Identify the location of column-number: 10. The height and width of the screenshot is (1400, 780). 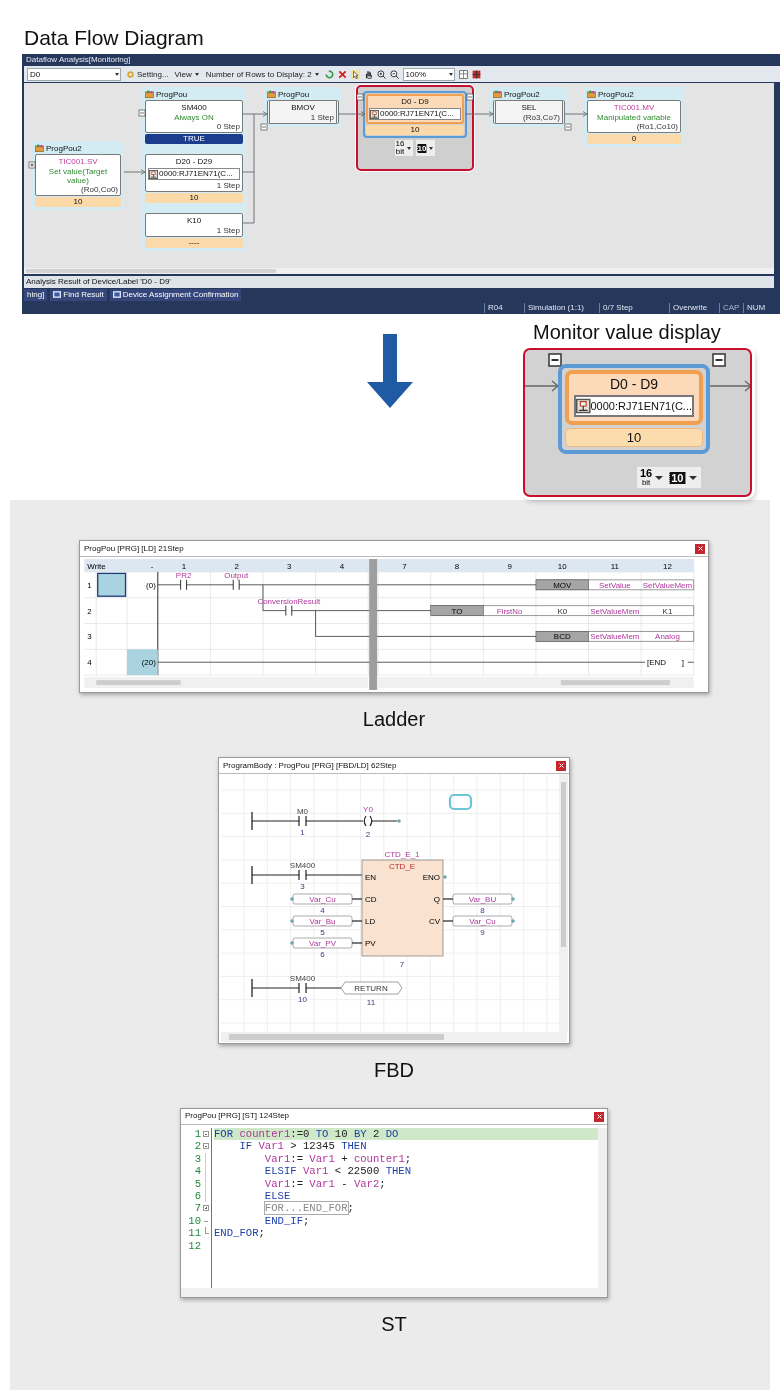
(562, 566).